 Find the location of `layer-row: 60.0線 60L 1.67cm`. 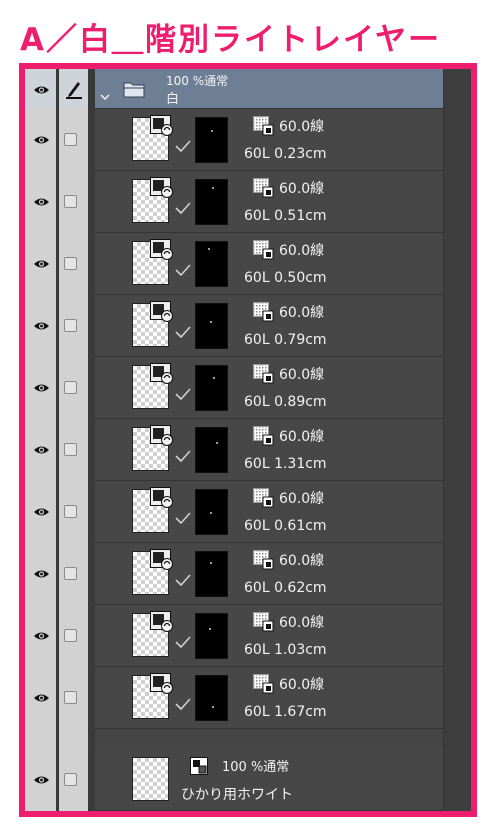

layer-row: 60.0線 60L 1.67cm is located at coordinates (234, 698).